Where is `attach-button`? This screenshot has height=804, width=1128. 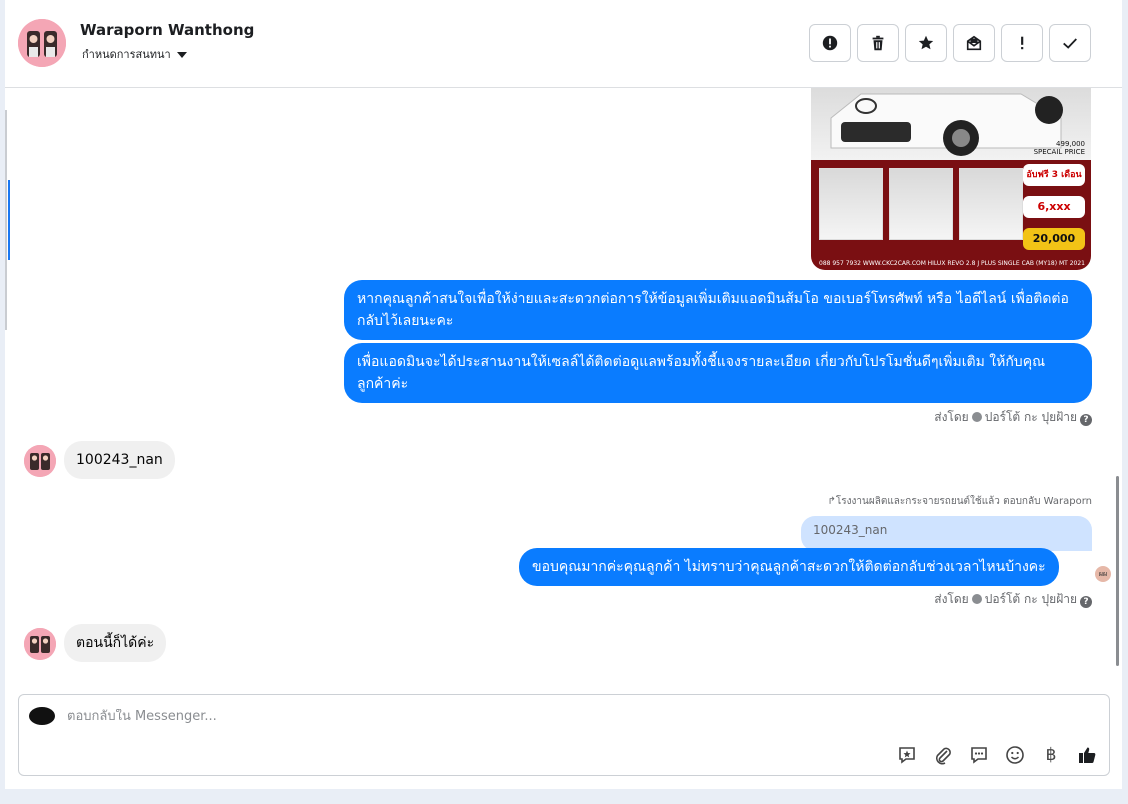 attach-button is located at coordinates (943, 755).